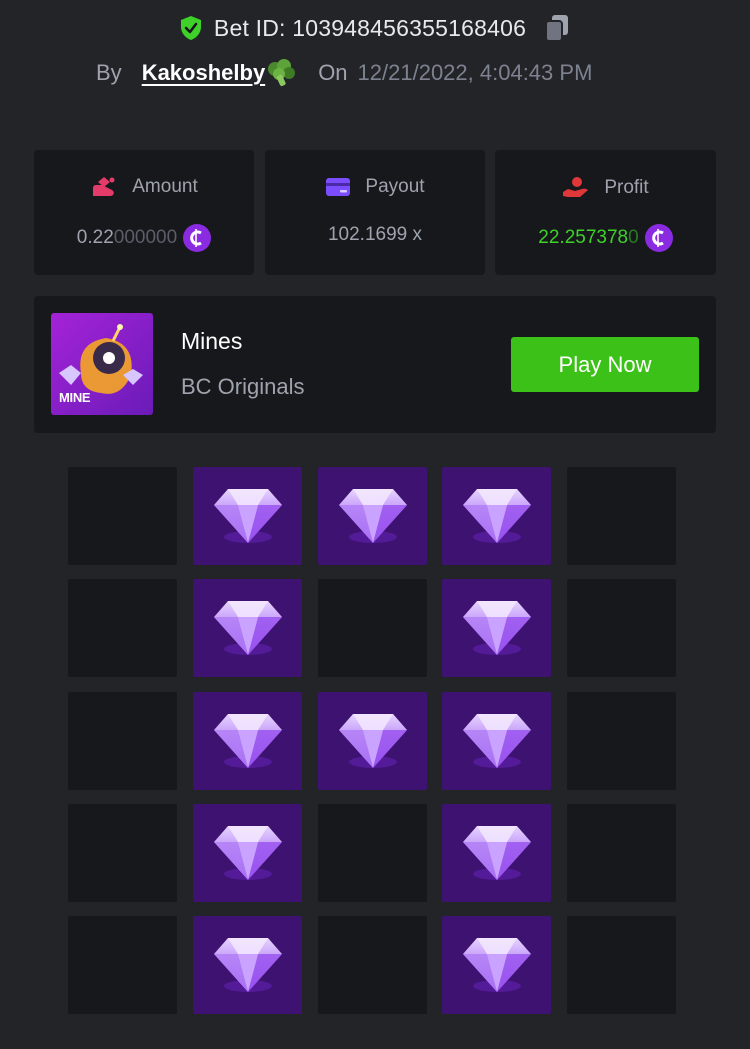 The height and width of the screenshot is (1049, 750). I want to click on payout-value: 102.1699 x, so click(375, 234).